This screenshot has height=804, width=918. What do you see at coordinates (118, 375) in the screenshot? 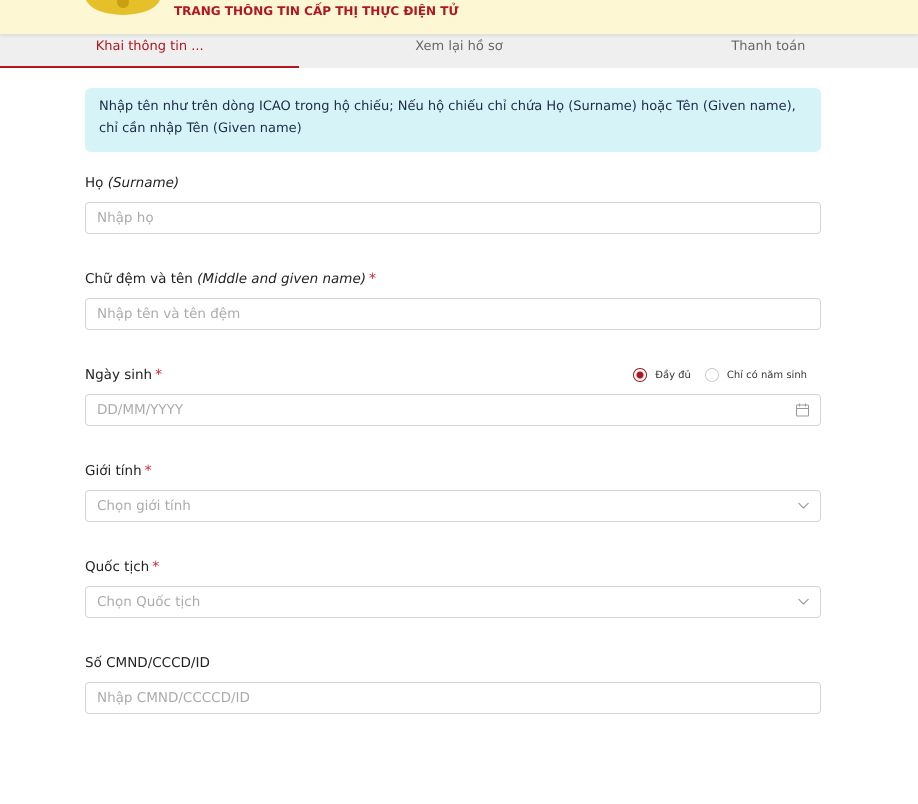
I see `field-label: Ngày sinh` at bounding box center [118, 375].